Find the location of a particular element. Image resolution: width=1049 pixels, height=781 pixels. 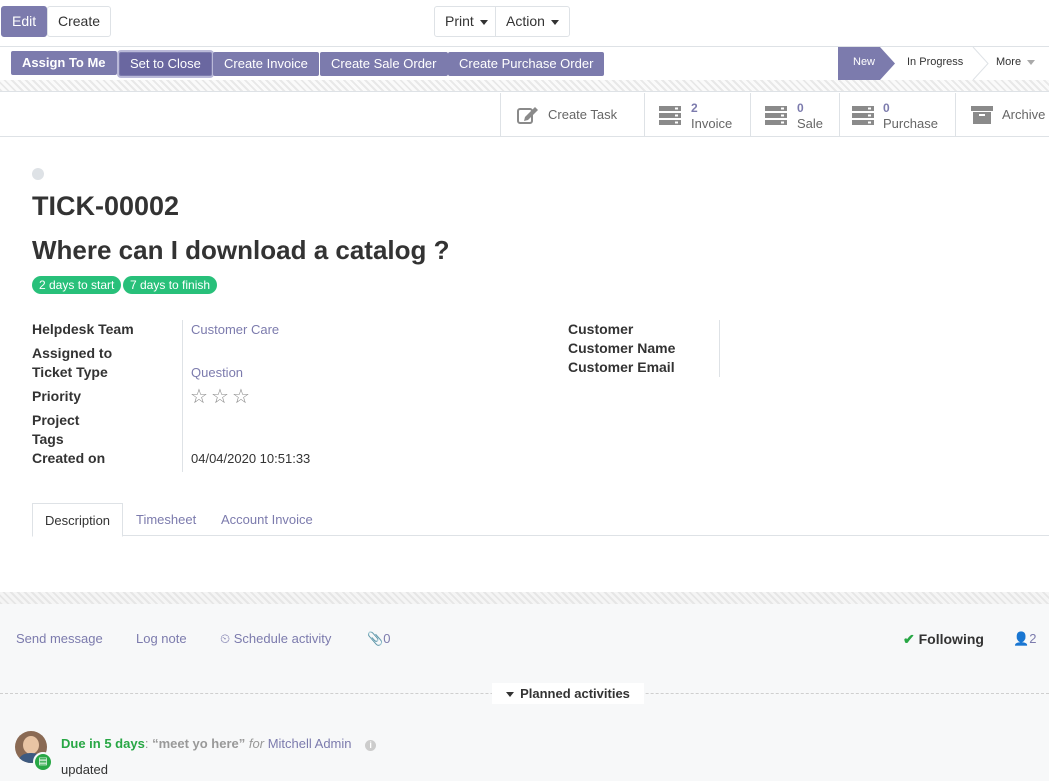

send-message-button: Send message is located at coordinates (59, 638).